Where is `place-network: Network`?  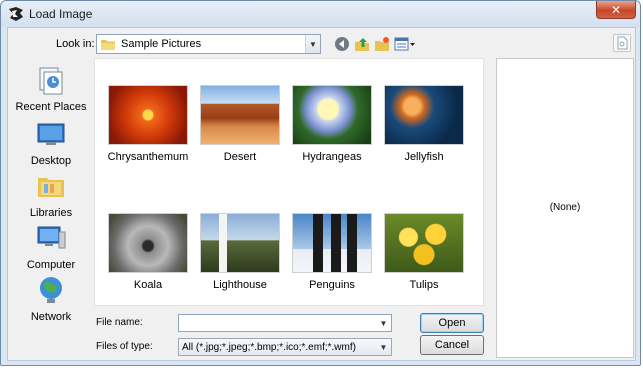 place-network: Network is located at coordinates (51, 298).